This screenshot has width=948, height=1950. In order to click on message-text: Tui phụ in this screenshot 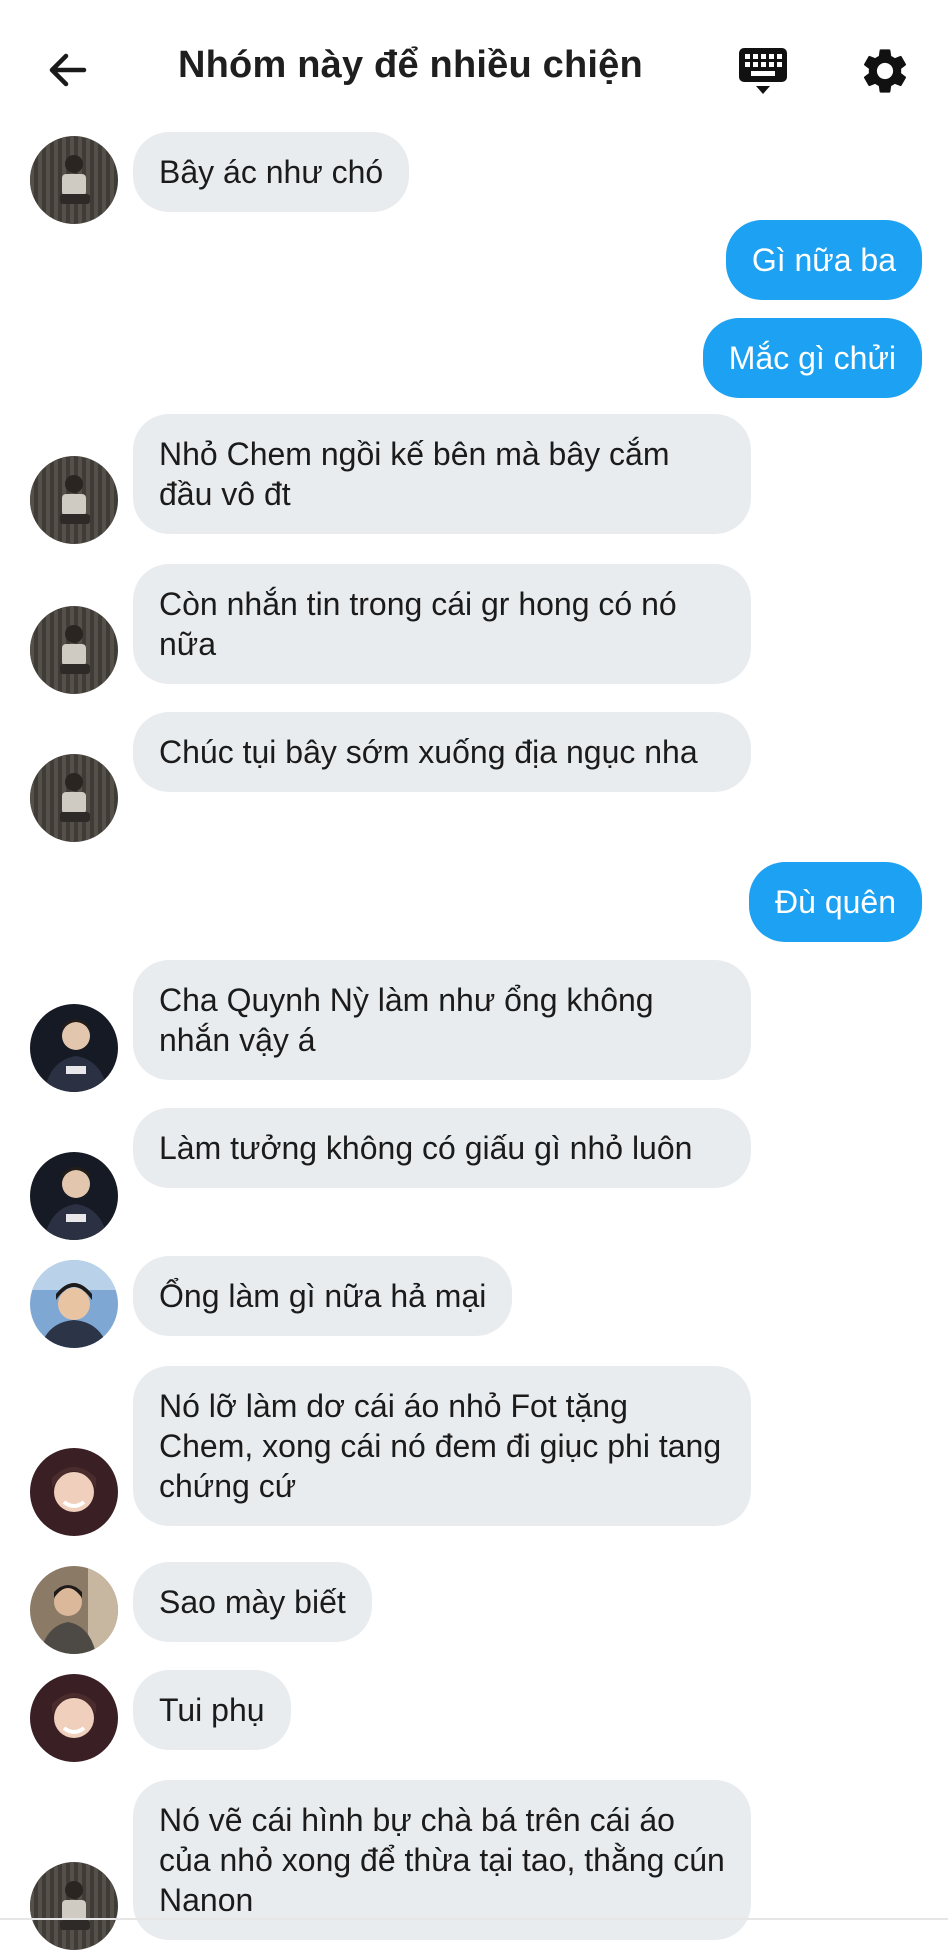, I will do `click(212, 1710)`.